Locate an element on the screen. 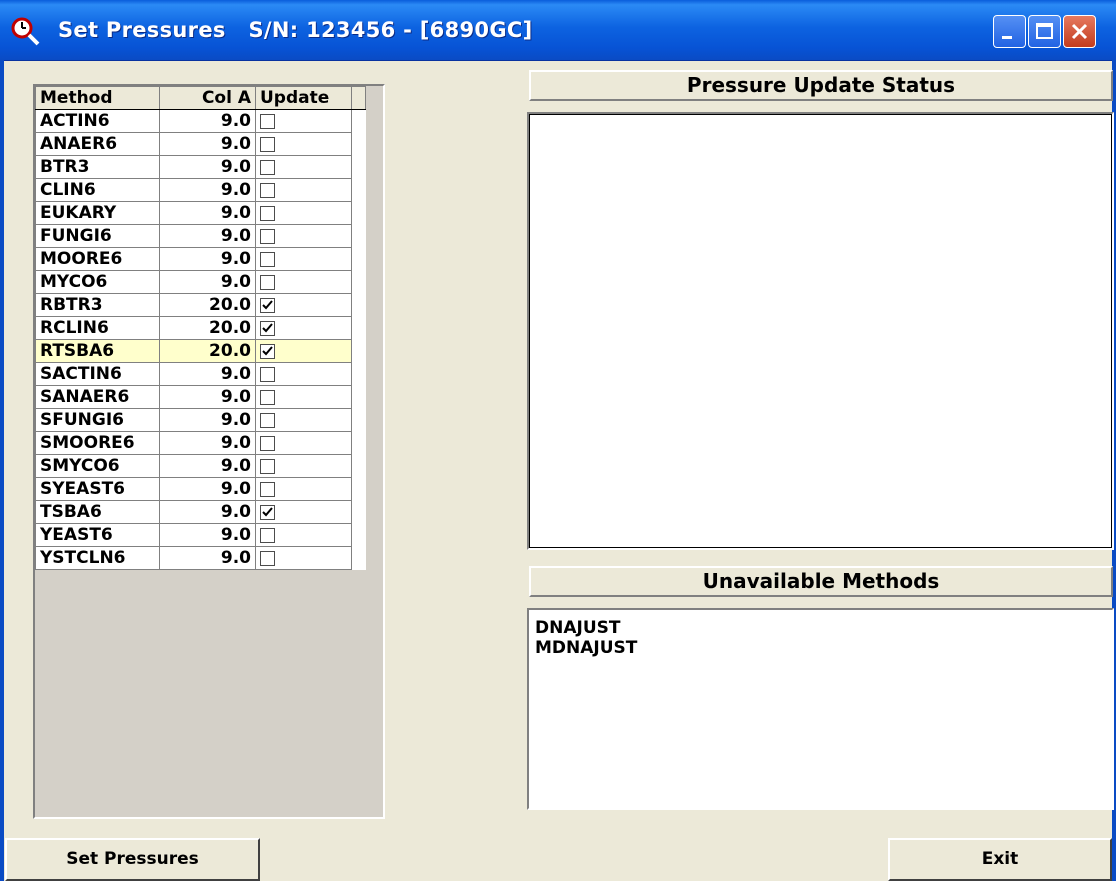  method-cell: BTR3 is located at coordinates (97, 167).